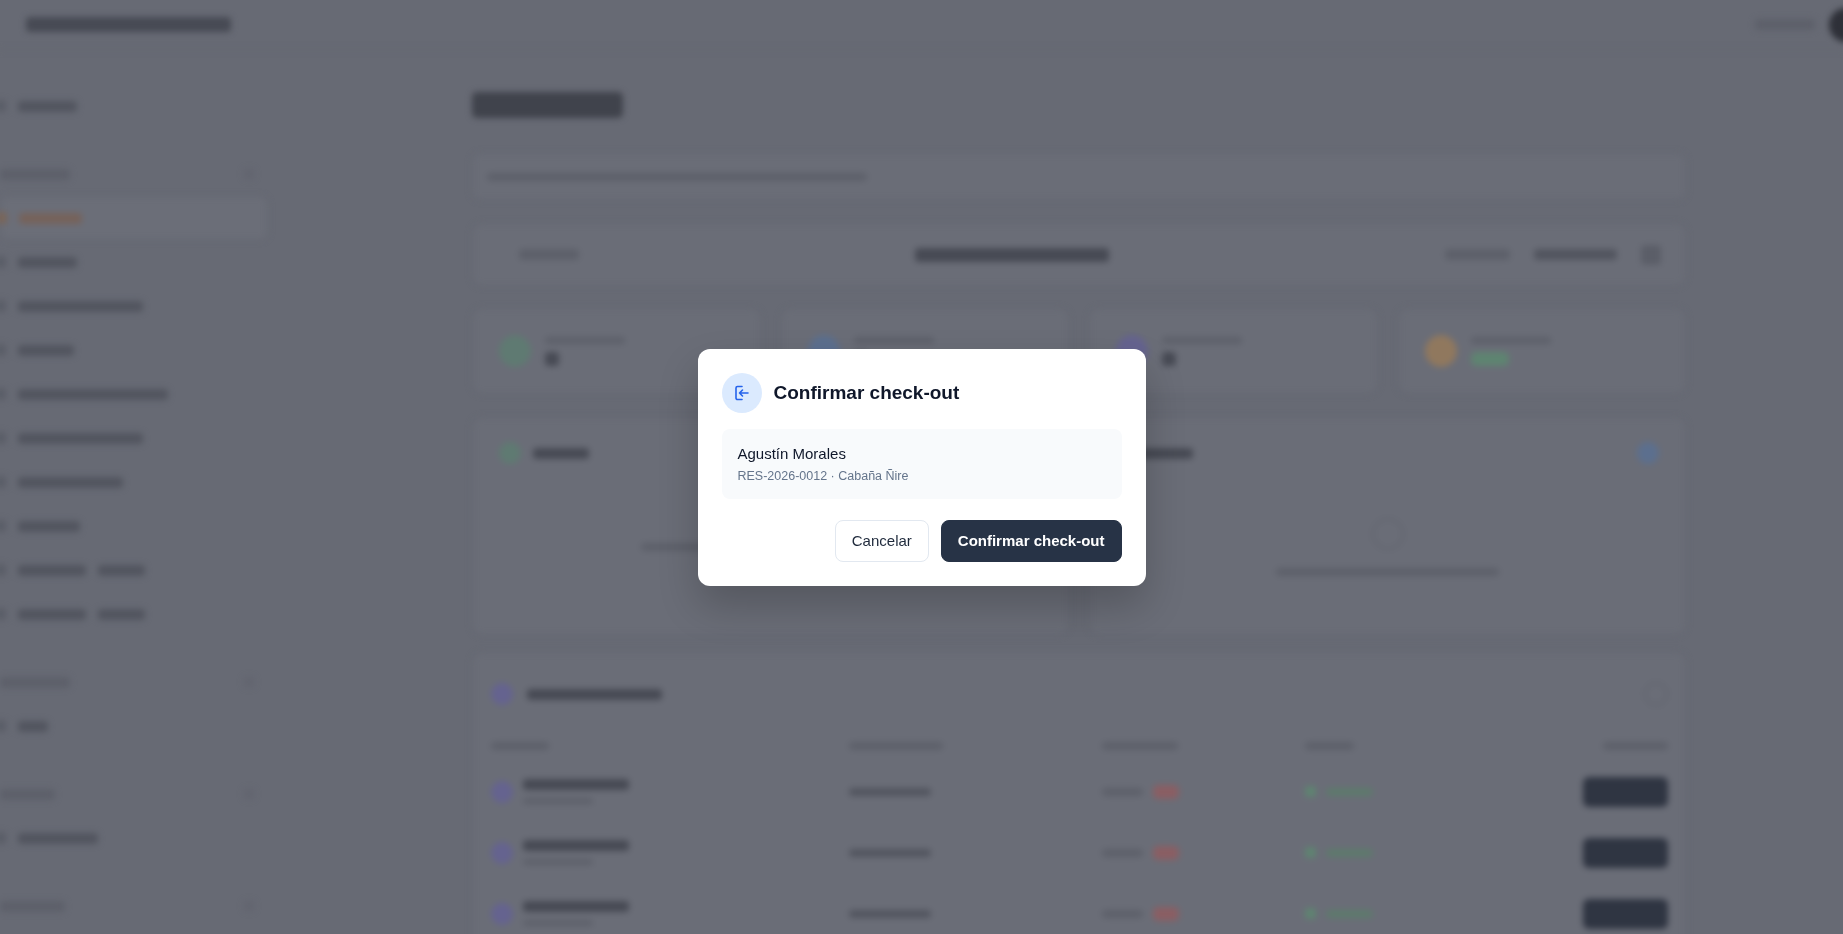 Image resolution: width=1843 pixels, height=934 pixels. I want to click on confirm-button: Confirmar check-out, so click(1031, 540).